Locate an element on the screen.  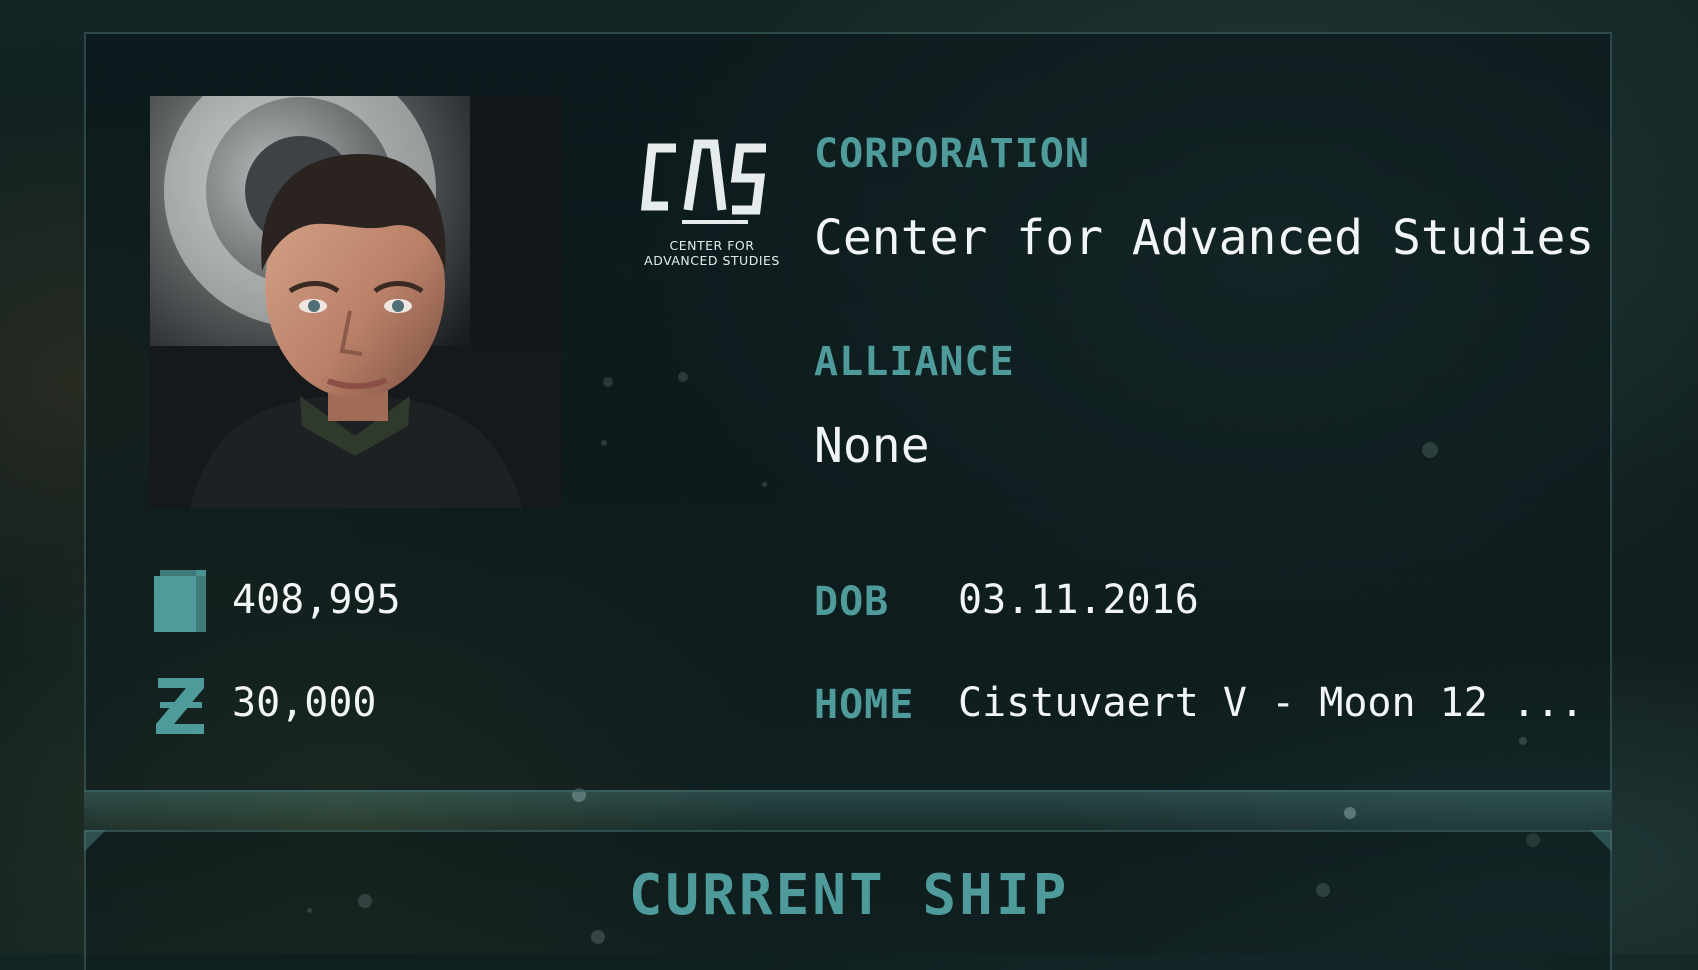
corporation-logo: CENTER FOR ADVANCED STUDIES is located at coordinates (712, 203).